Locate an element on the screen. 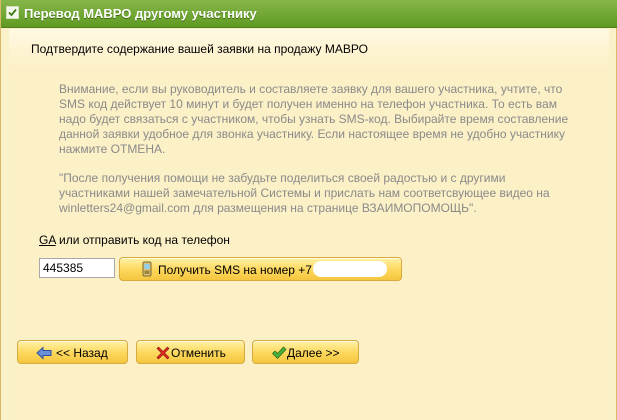  get-sms-button-label: Получить SMS на номер +7 is located at coordinates (235, 270).